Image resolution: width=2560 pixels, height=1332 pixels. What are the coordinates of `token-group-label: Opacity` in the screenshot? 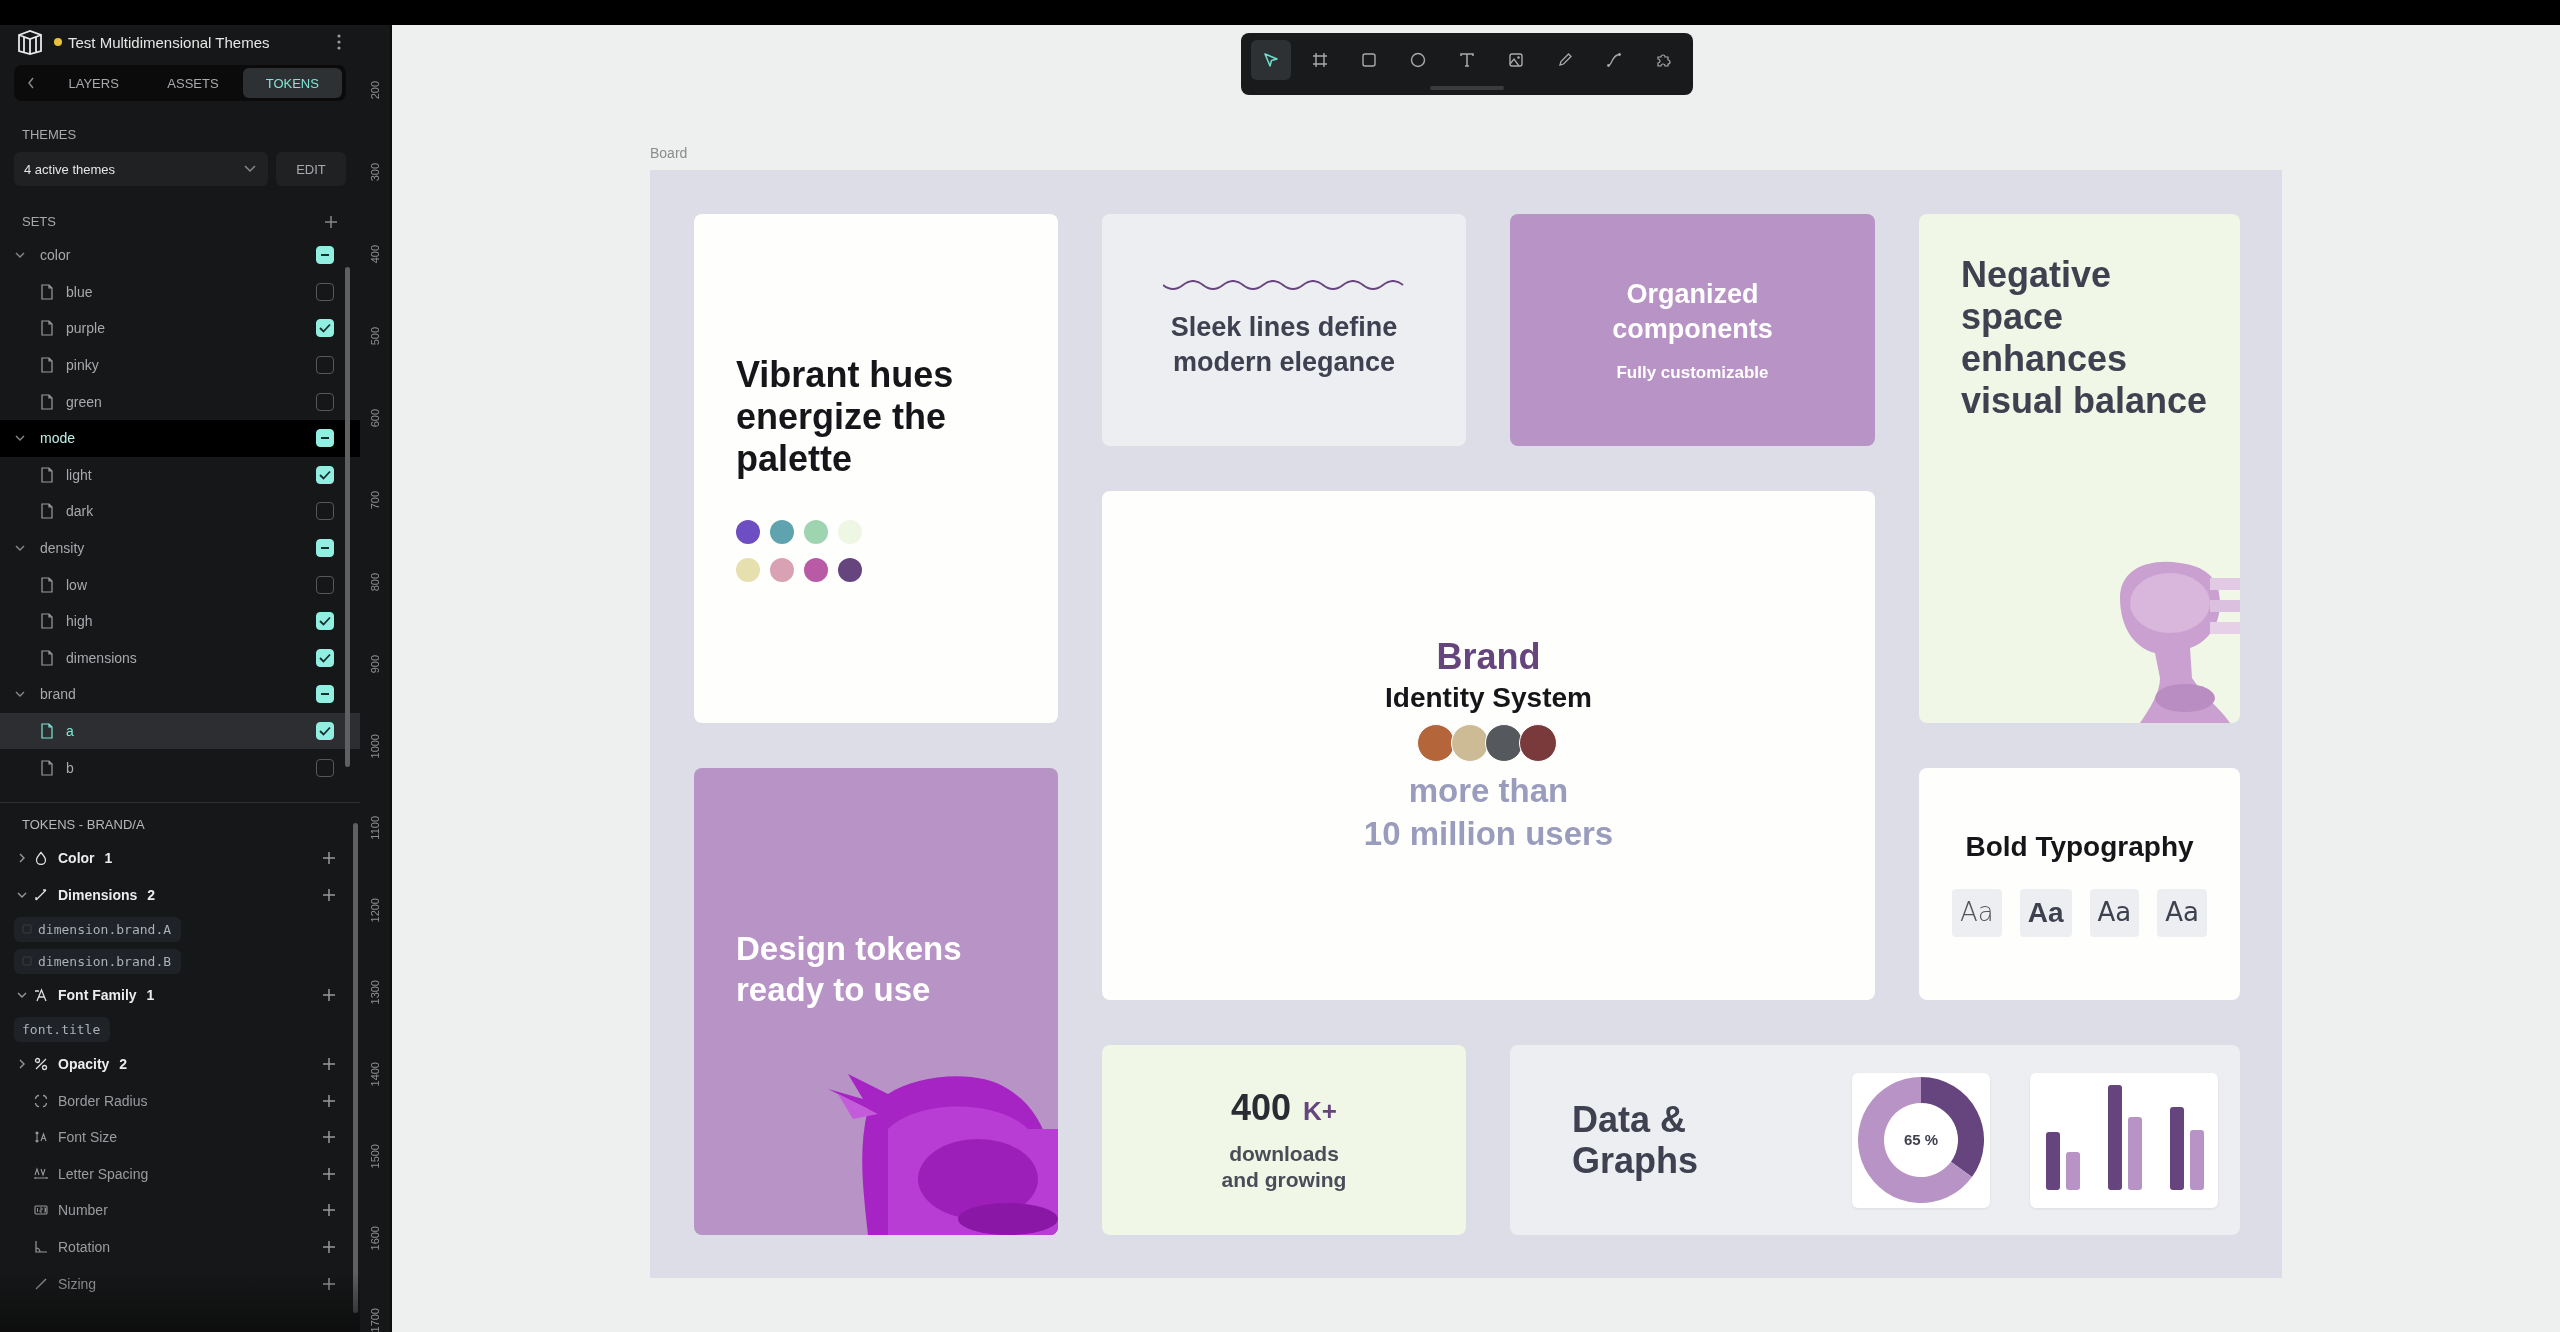 It's located at (84, 1064).